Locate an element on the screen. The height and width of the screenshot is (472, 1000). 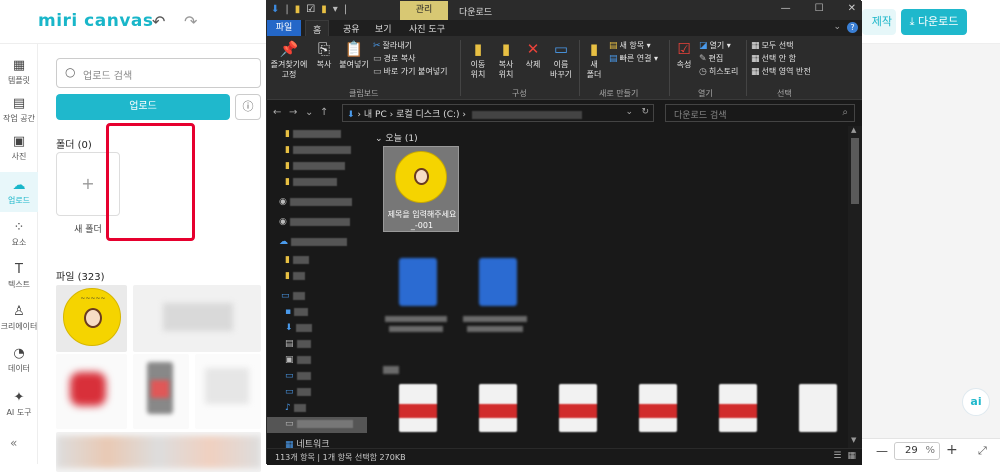
zoom-in-icon: + is located at coordinates (952, 450).